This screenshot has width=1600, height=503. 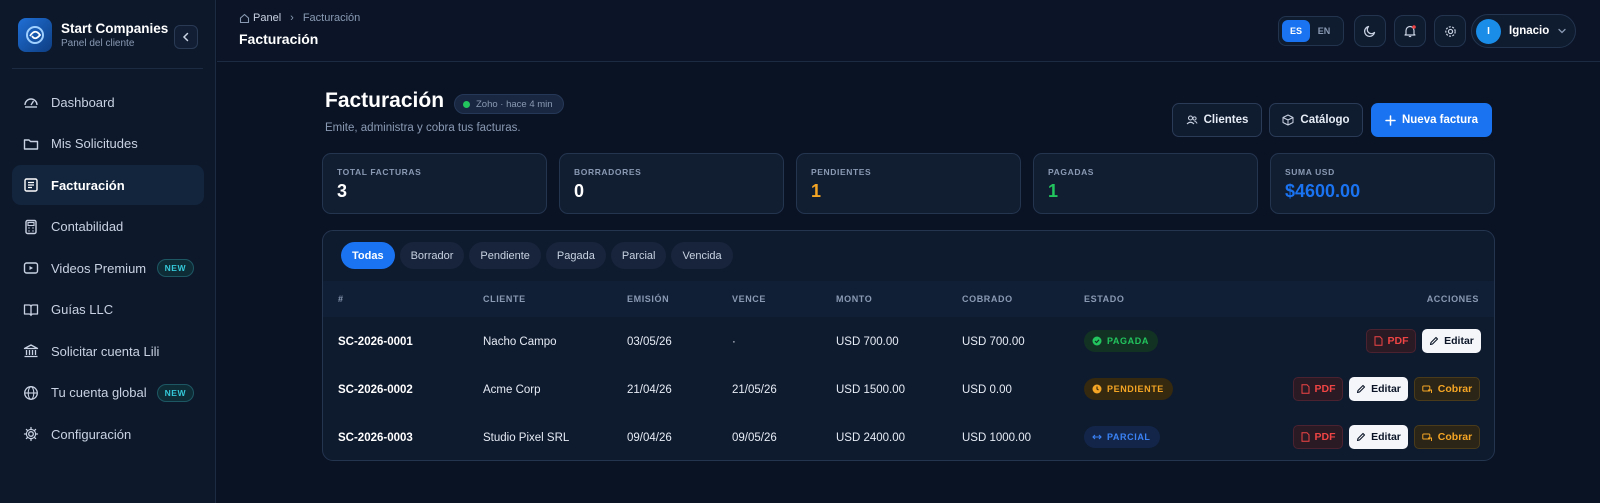 What do you see at coordinates (702, 255) in the screenshot?
I see `tab-overdue: Vencida` at bounding box center [702, 255].